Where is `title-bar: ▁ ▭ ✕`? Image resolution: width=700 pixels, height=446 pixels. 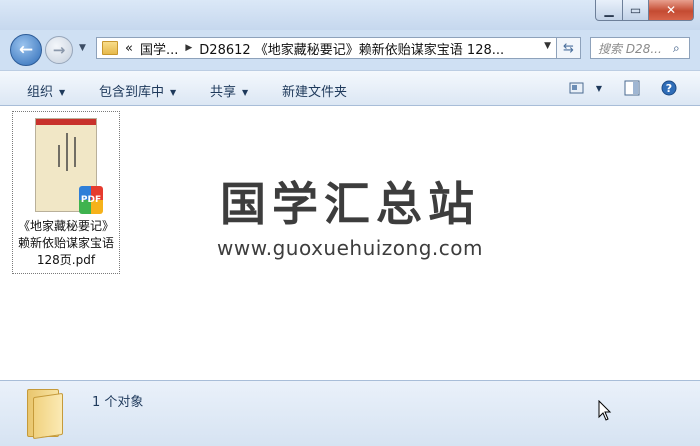
title-bar: ▁ ▭ ✕ is located at coordinates (350, 15).